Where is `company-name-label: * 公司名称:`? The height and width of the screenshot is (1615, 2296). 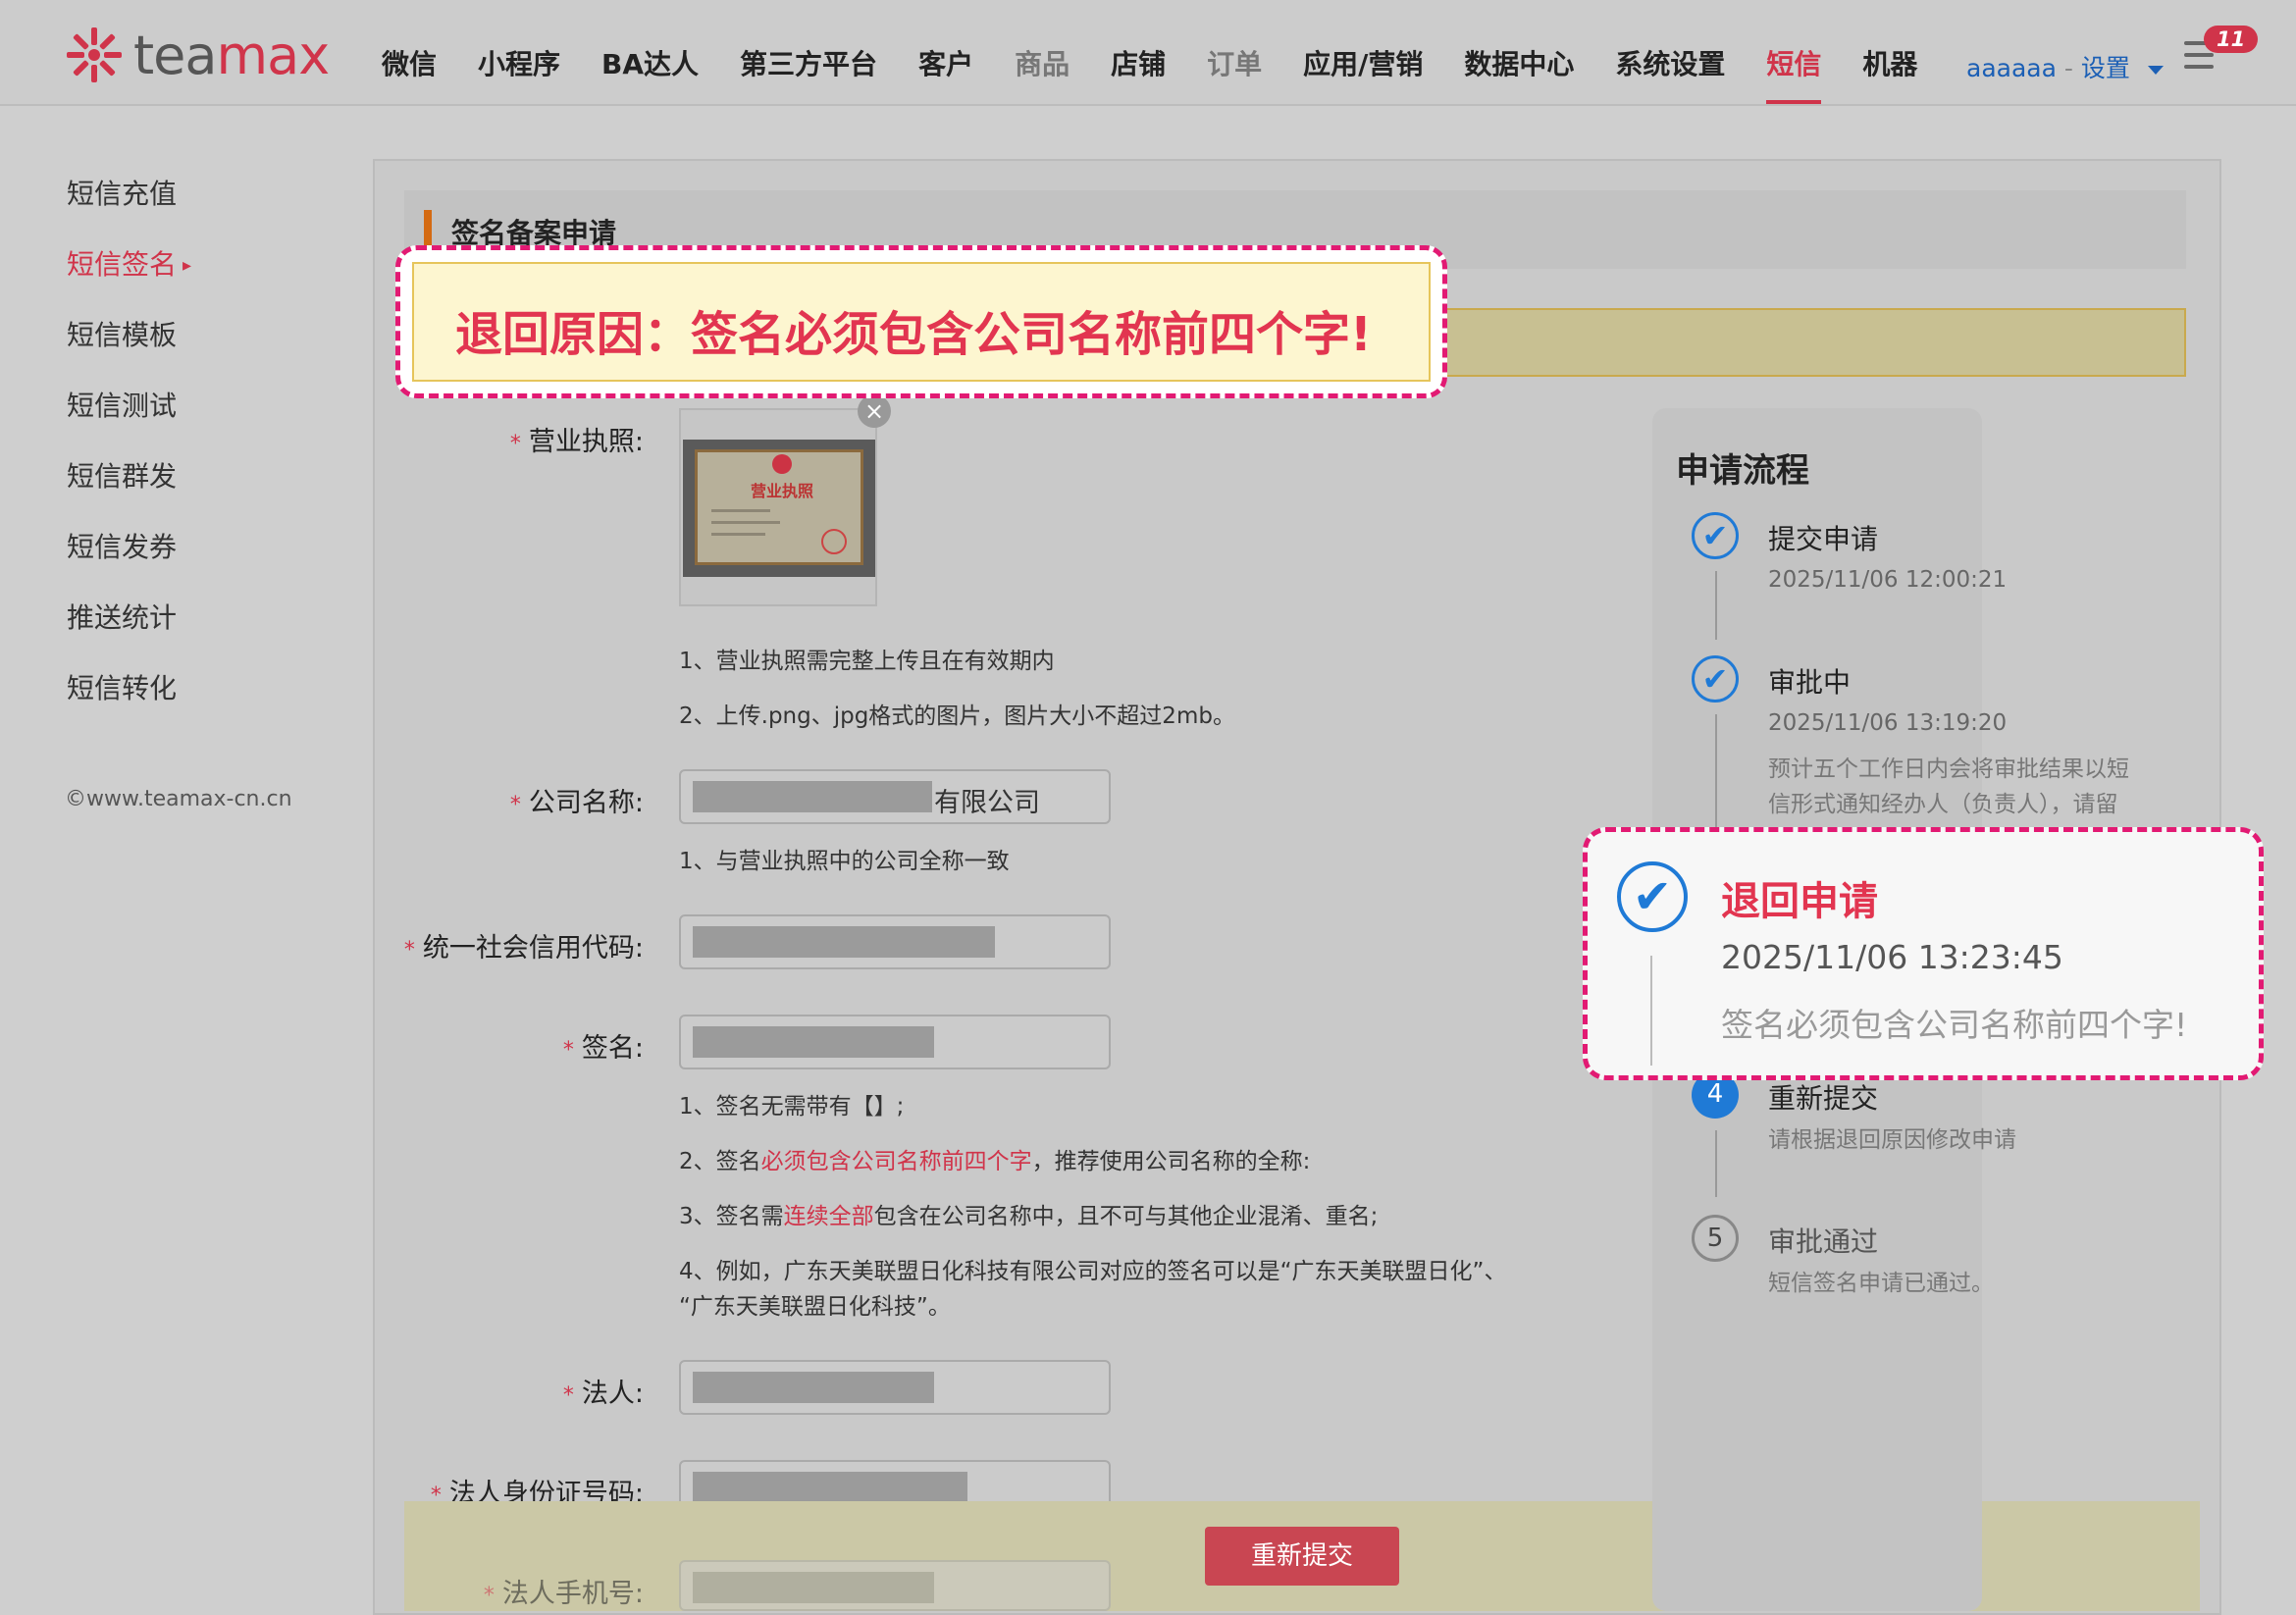
company-name-label: * 公司名称: is located at coordinates (571, 800).